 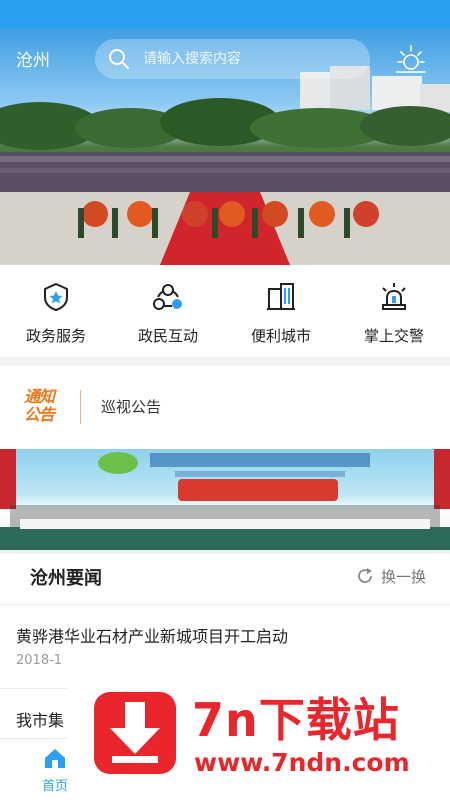 I want to click on download-arrow-icon, so click(x=135, y=733).